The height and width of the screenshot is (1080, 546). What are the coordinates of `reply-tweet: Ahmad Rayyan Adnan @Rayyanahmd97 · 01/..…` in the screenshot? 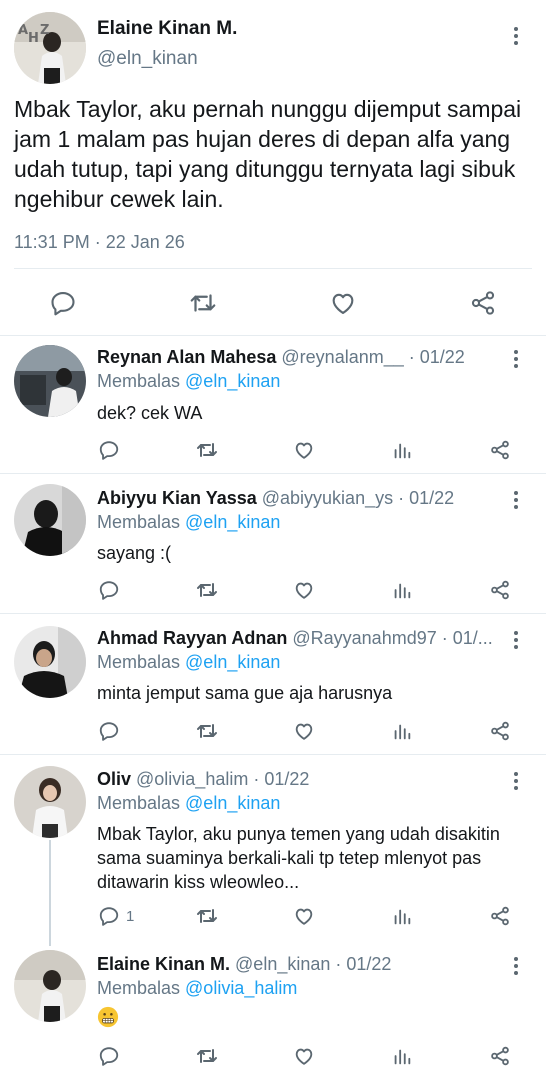 It's located at (273, 684).